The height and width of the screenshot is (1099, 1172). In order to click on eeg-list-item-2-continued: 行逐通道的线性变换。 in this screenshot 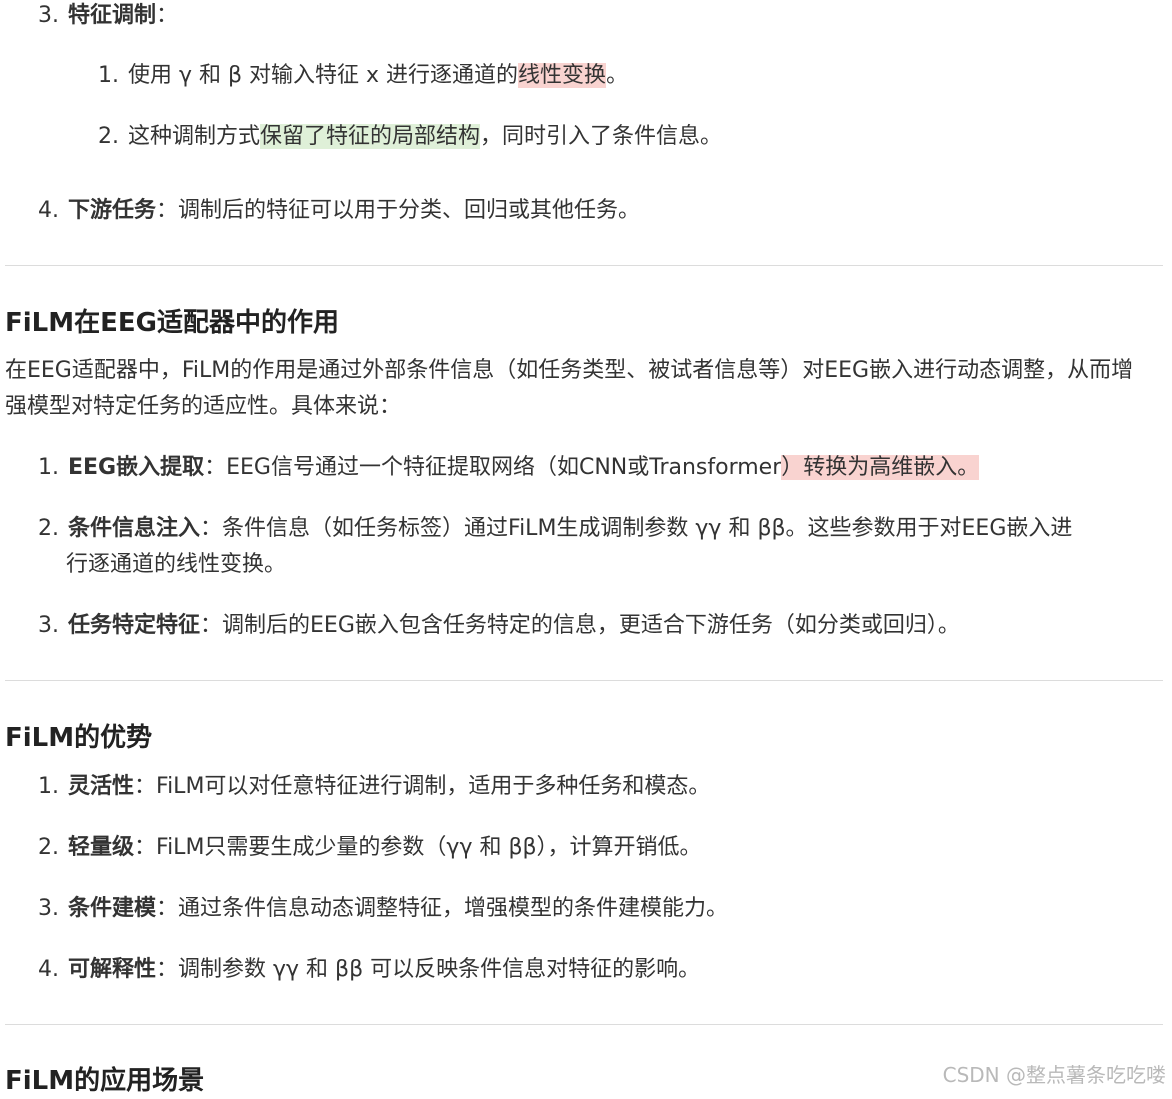, I will do `click(176, 564)`.